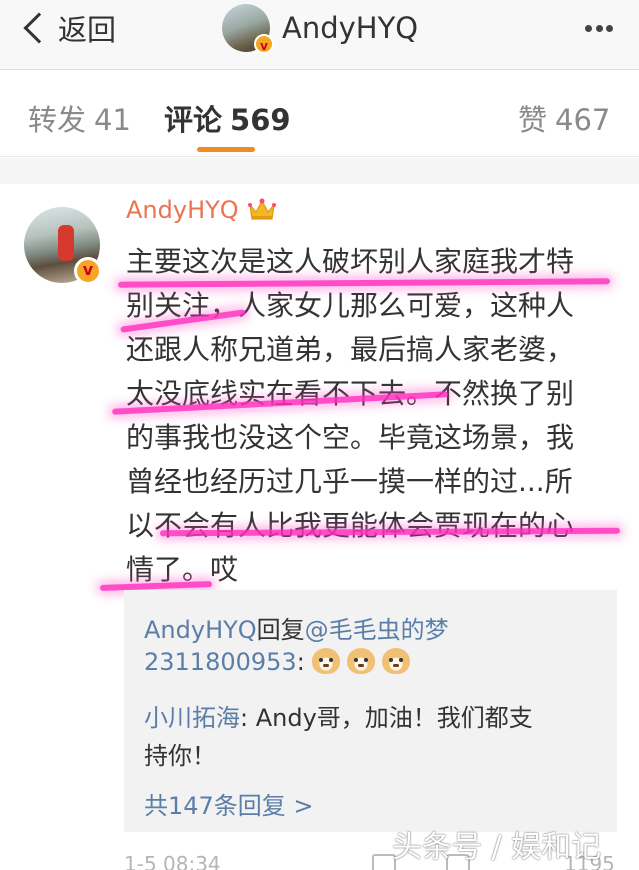 Image resolution: width=639 pixels, height=870 pixels. What do you see at coordinates (112, 120) in the screenshot?
I see `tab-count: 41` at bounding box center [112, 120].